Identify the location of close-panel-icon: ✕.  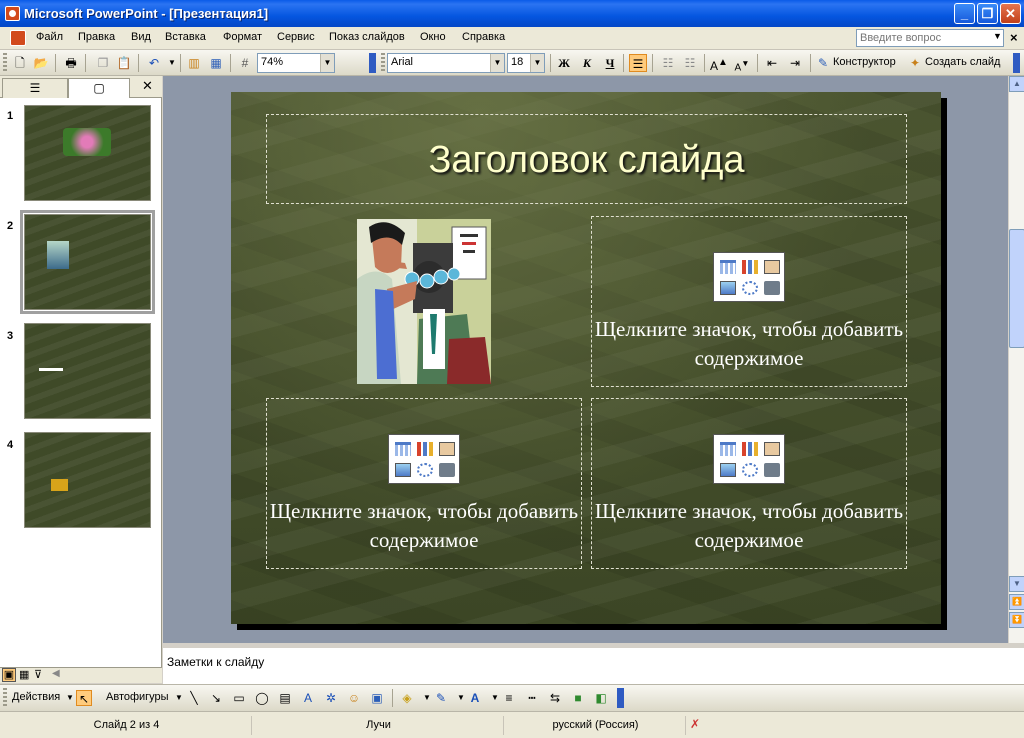
(147, 86).